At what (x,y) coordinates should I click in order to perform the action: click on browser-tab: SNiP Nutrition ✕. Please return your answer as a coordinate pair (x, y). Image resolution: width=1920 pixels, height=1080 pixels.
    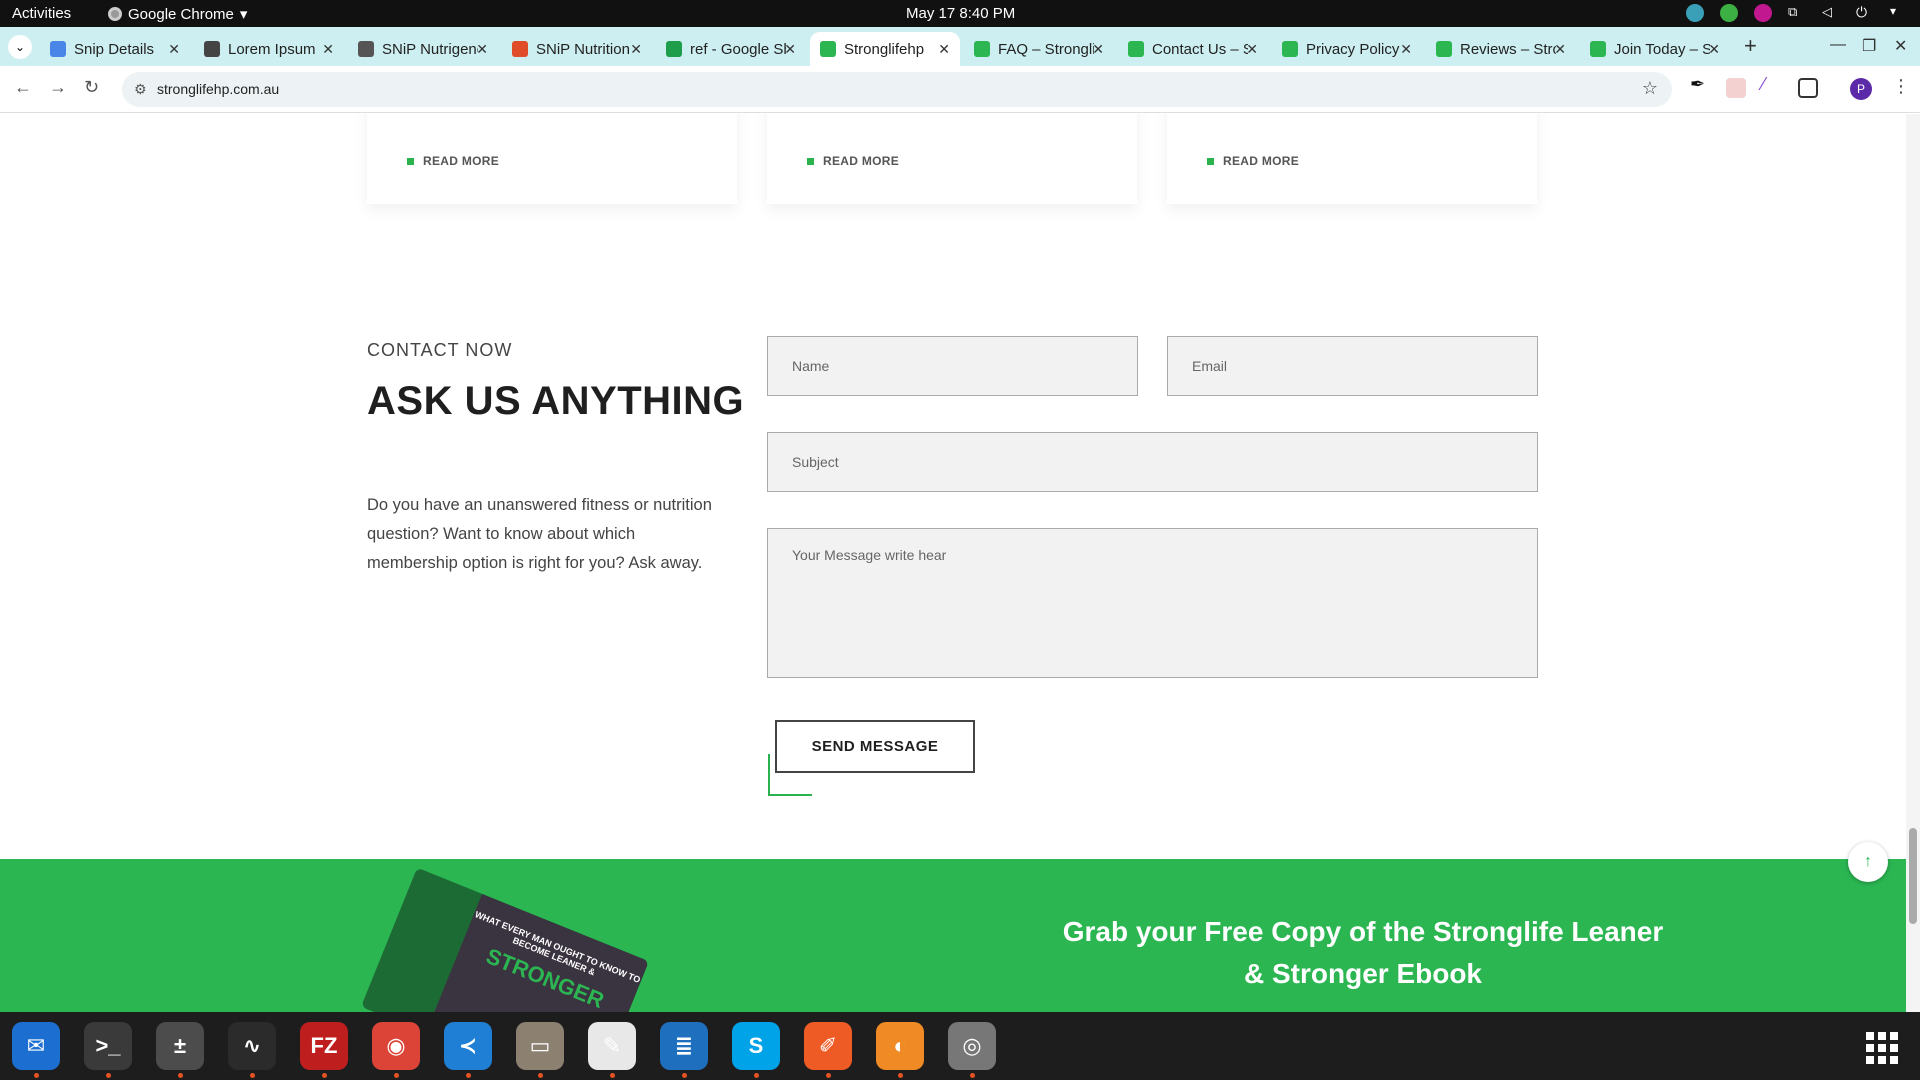
    Looking at the image, I should click on (577, 49).